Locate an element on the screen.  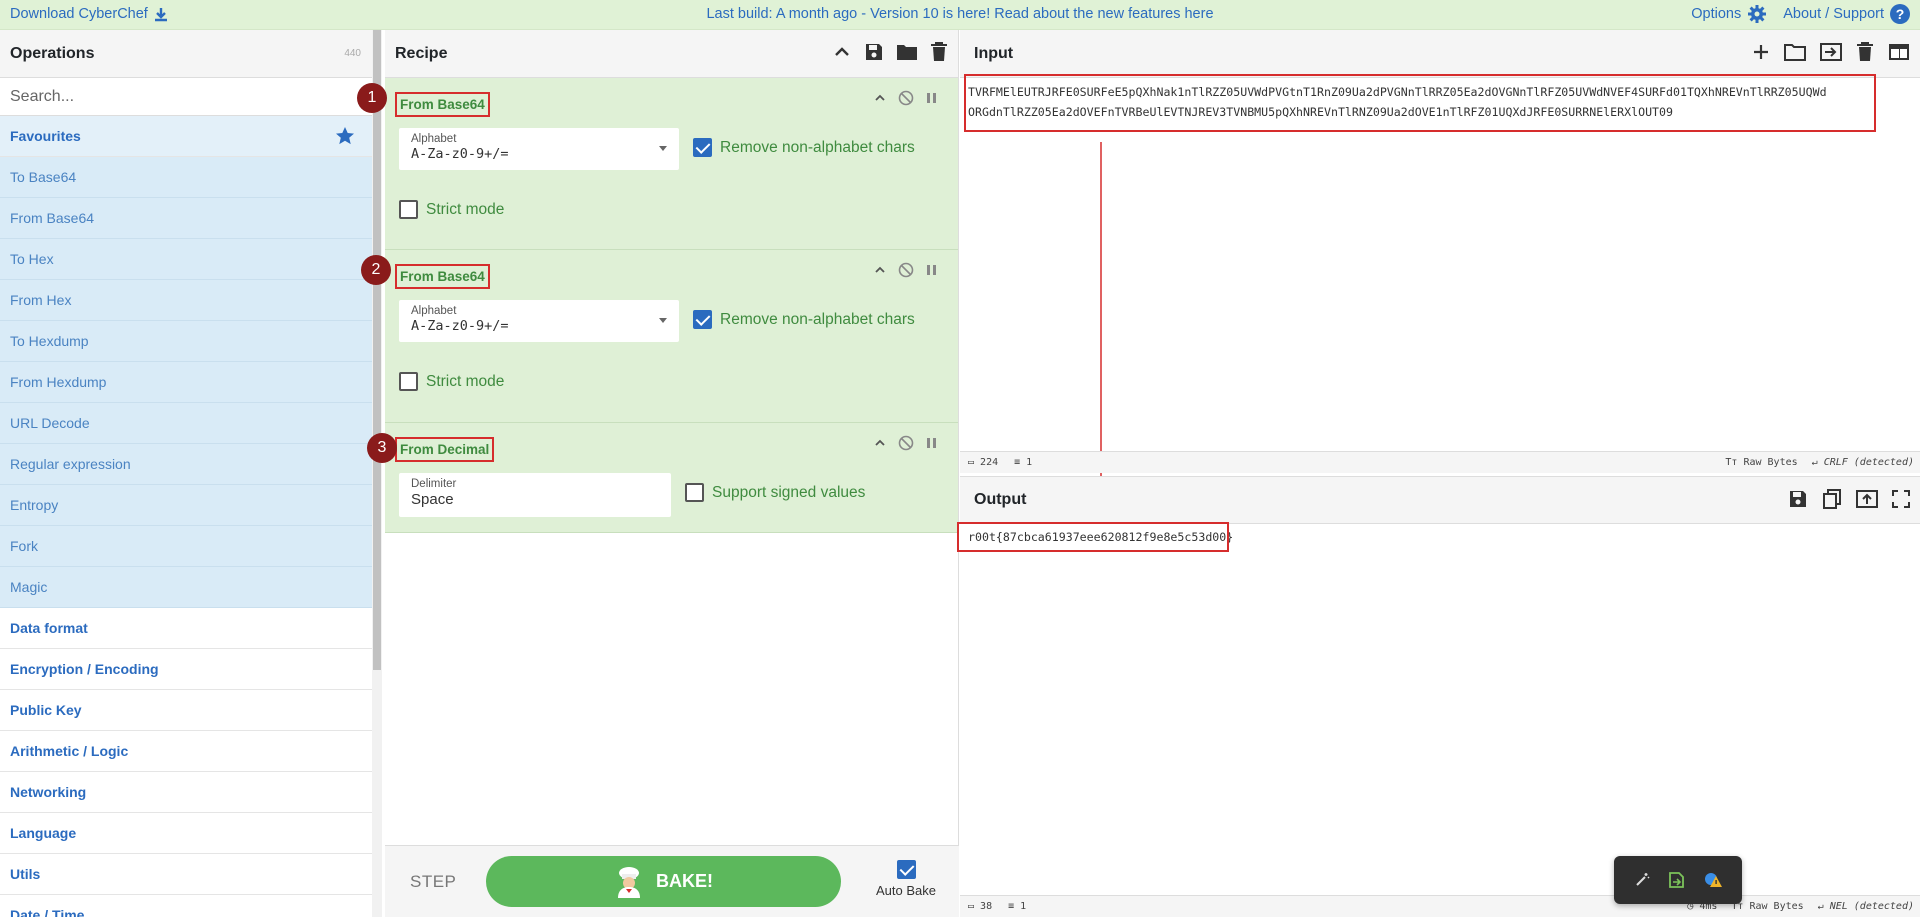
input-raw-bytes: Tт Raw Bytes is located at coordinates (1761, 462).